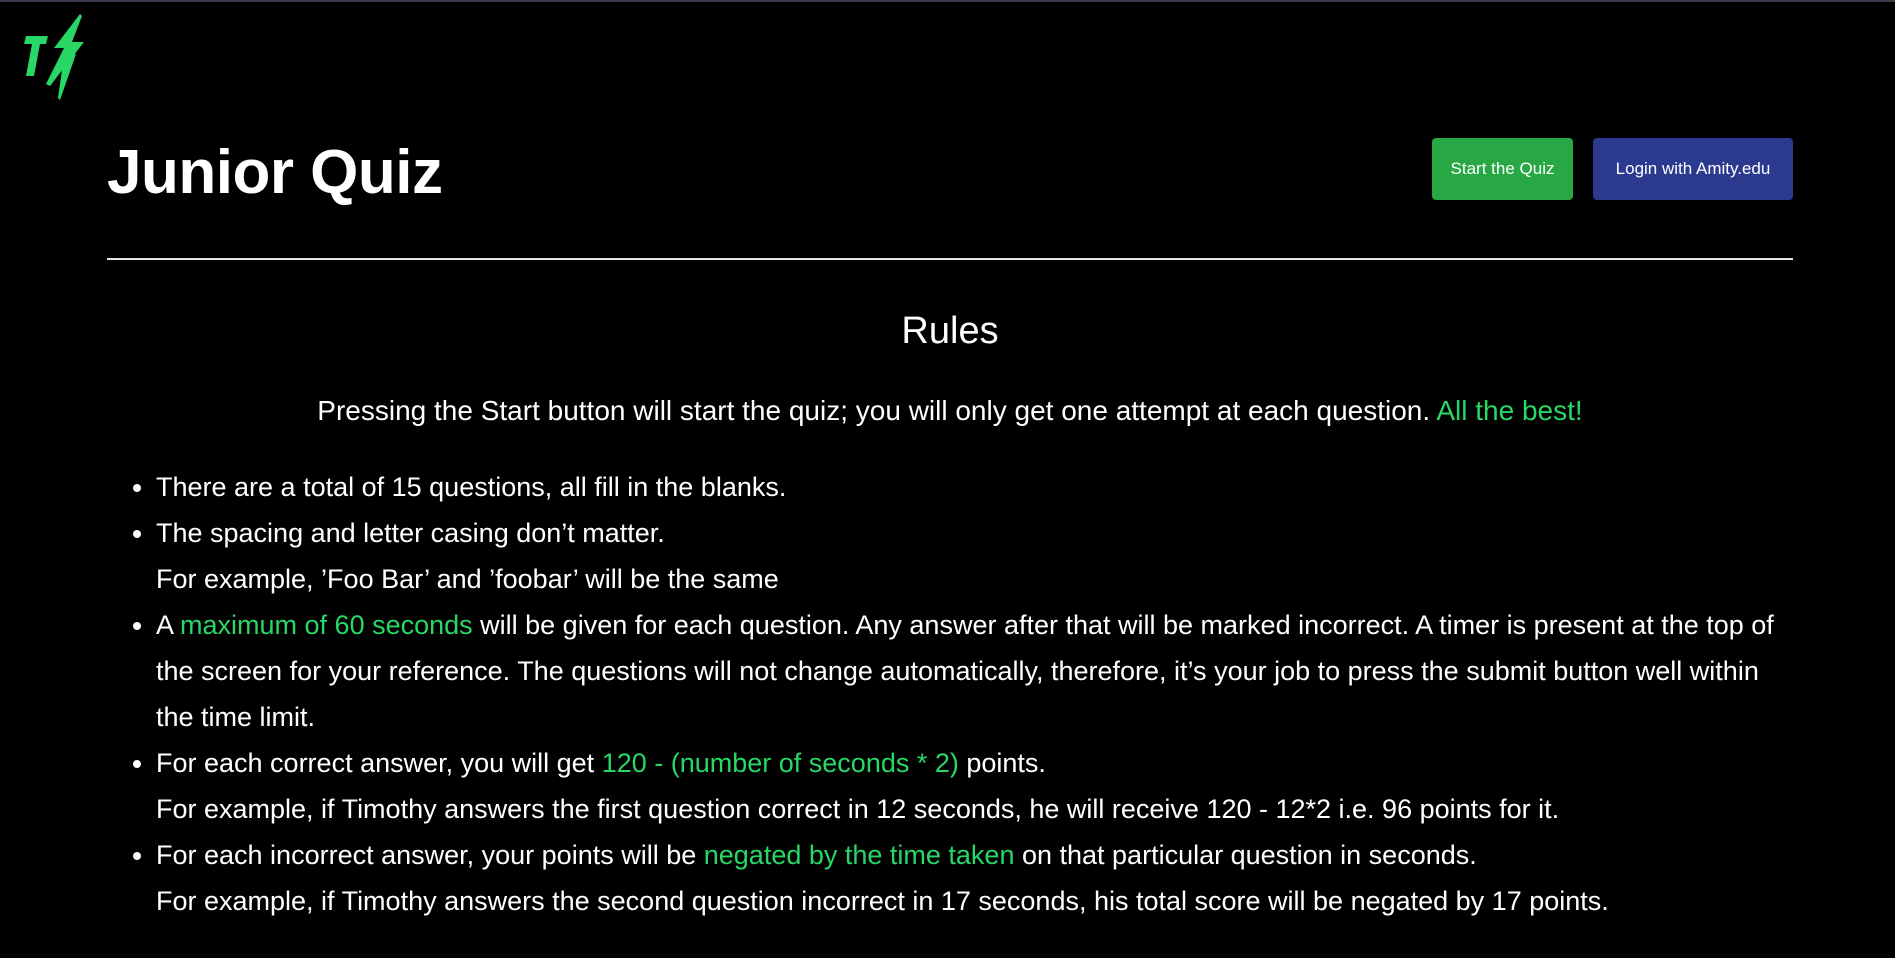 The image size is (1895, 958). What do you see at coordinates (859, 854) in the screenshot?
I see `rule-highlight: negated by the time taken` at bounding box center [859, 854].